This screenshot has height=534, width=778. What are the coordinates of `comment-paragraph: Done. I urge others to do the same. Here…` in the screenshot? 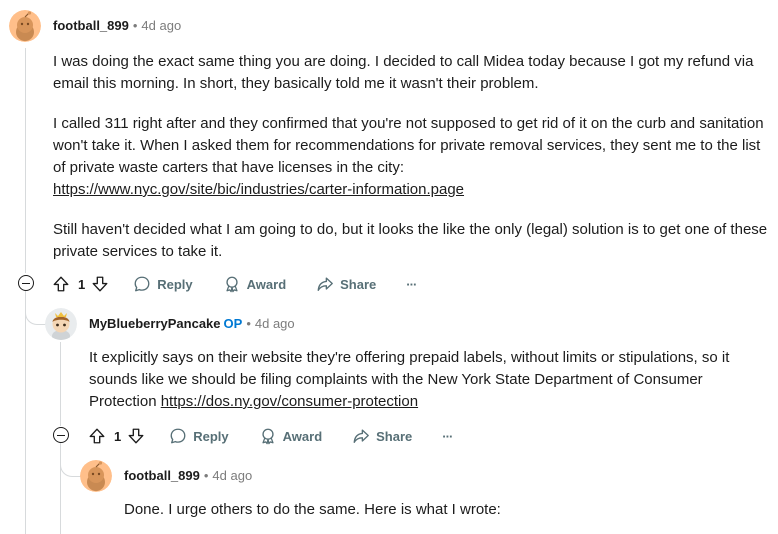 It's located at (312, 509).